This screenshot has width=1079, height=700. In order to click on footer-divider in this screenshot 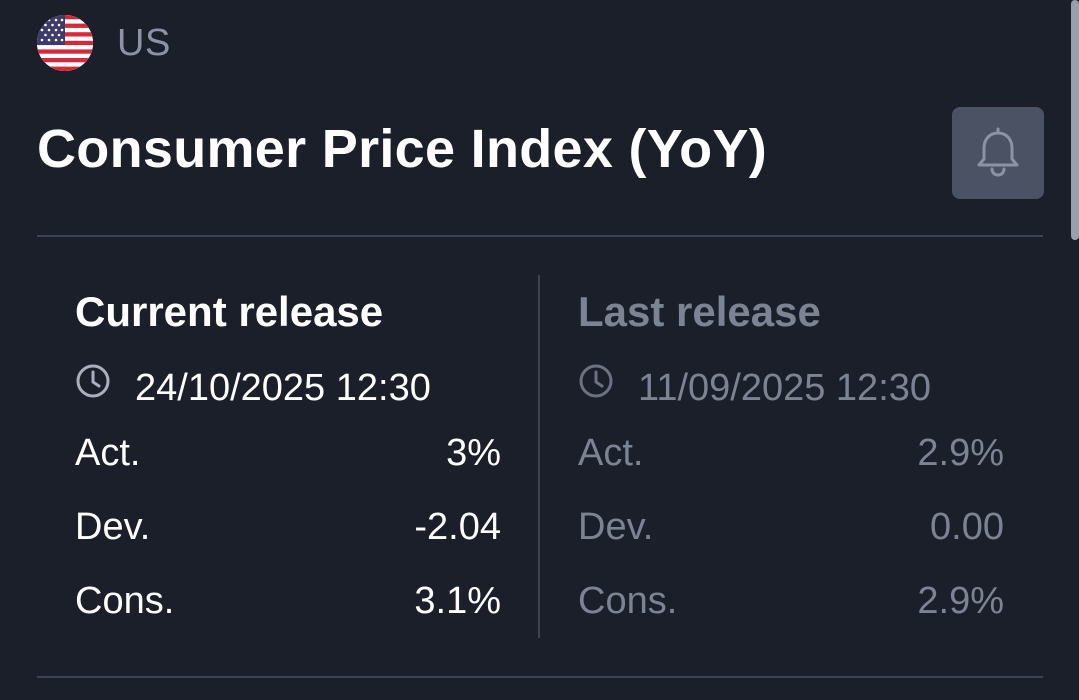, I will do `click(540, 677)`.